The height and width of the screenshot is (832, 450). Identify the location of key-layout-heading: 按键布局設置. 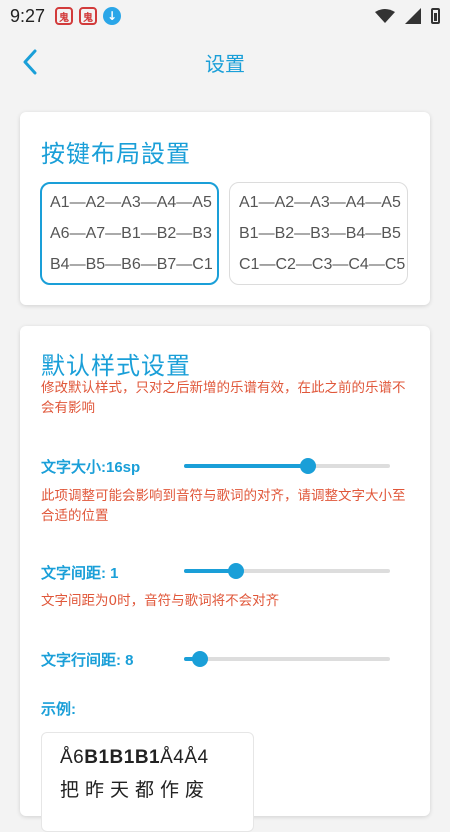
(116, 154).